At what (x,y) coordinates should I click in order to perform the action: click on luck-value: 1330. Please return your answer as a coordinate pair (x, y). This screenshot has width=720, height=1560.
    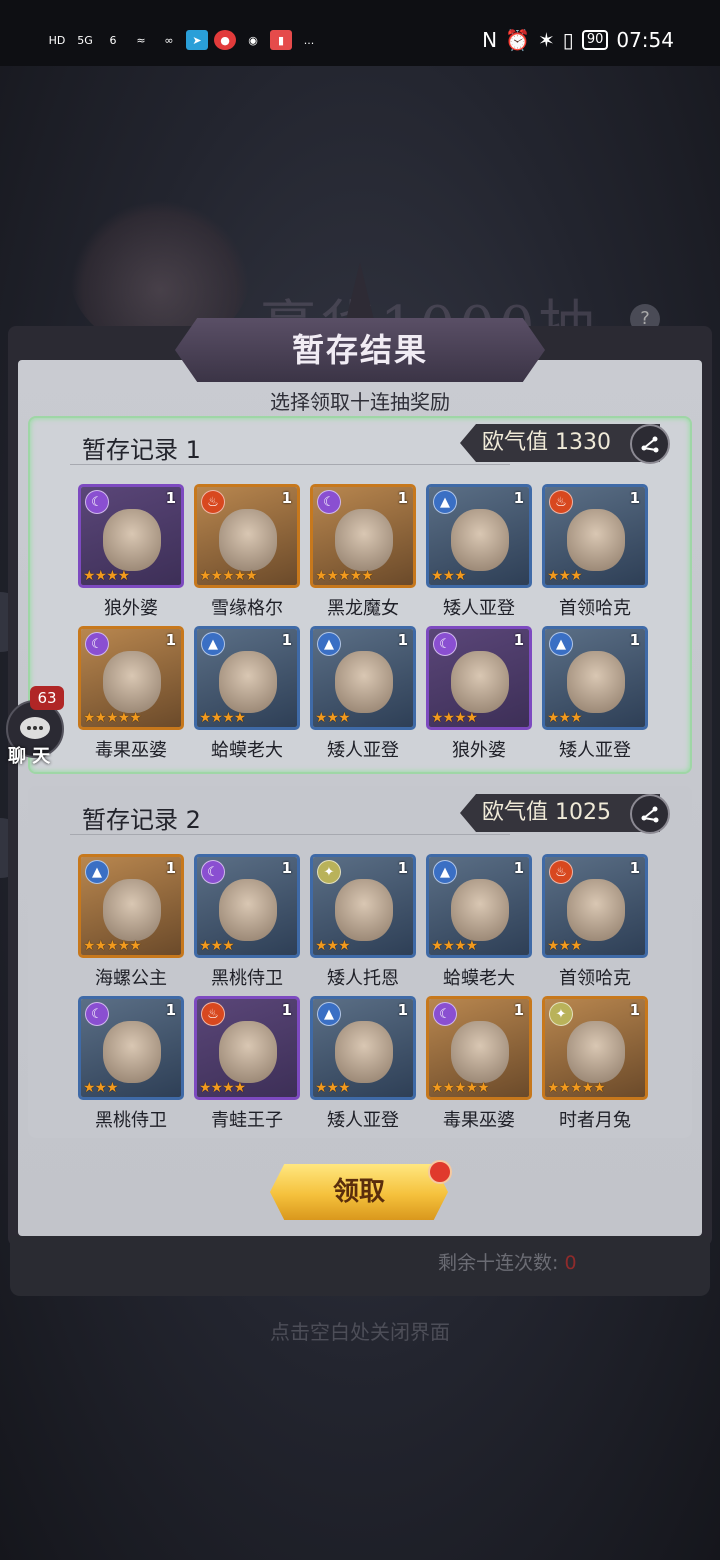
    Looking at the image, I should click on (583, 442).